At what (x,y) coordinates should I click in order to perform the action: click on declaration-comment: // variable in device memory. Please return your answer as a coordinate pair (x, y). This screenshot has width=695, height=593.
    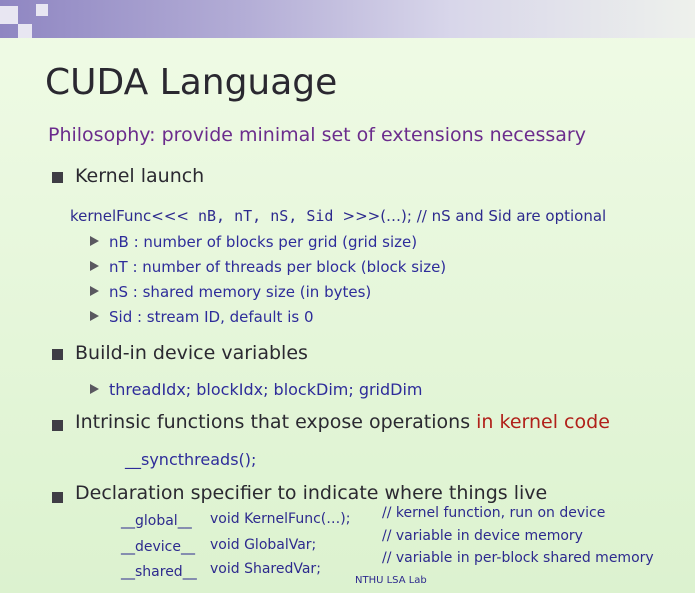
    Looking at the image, I should click on (482, 536).